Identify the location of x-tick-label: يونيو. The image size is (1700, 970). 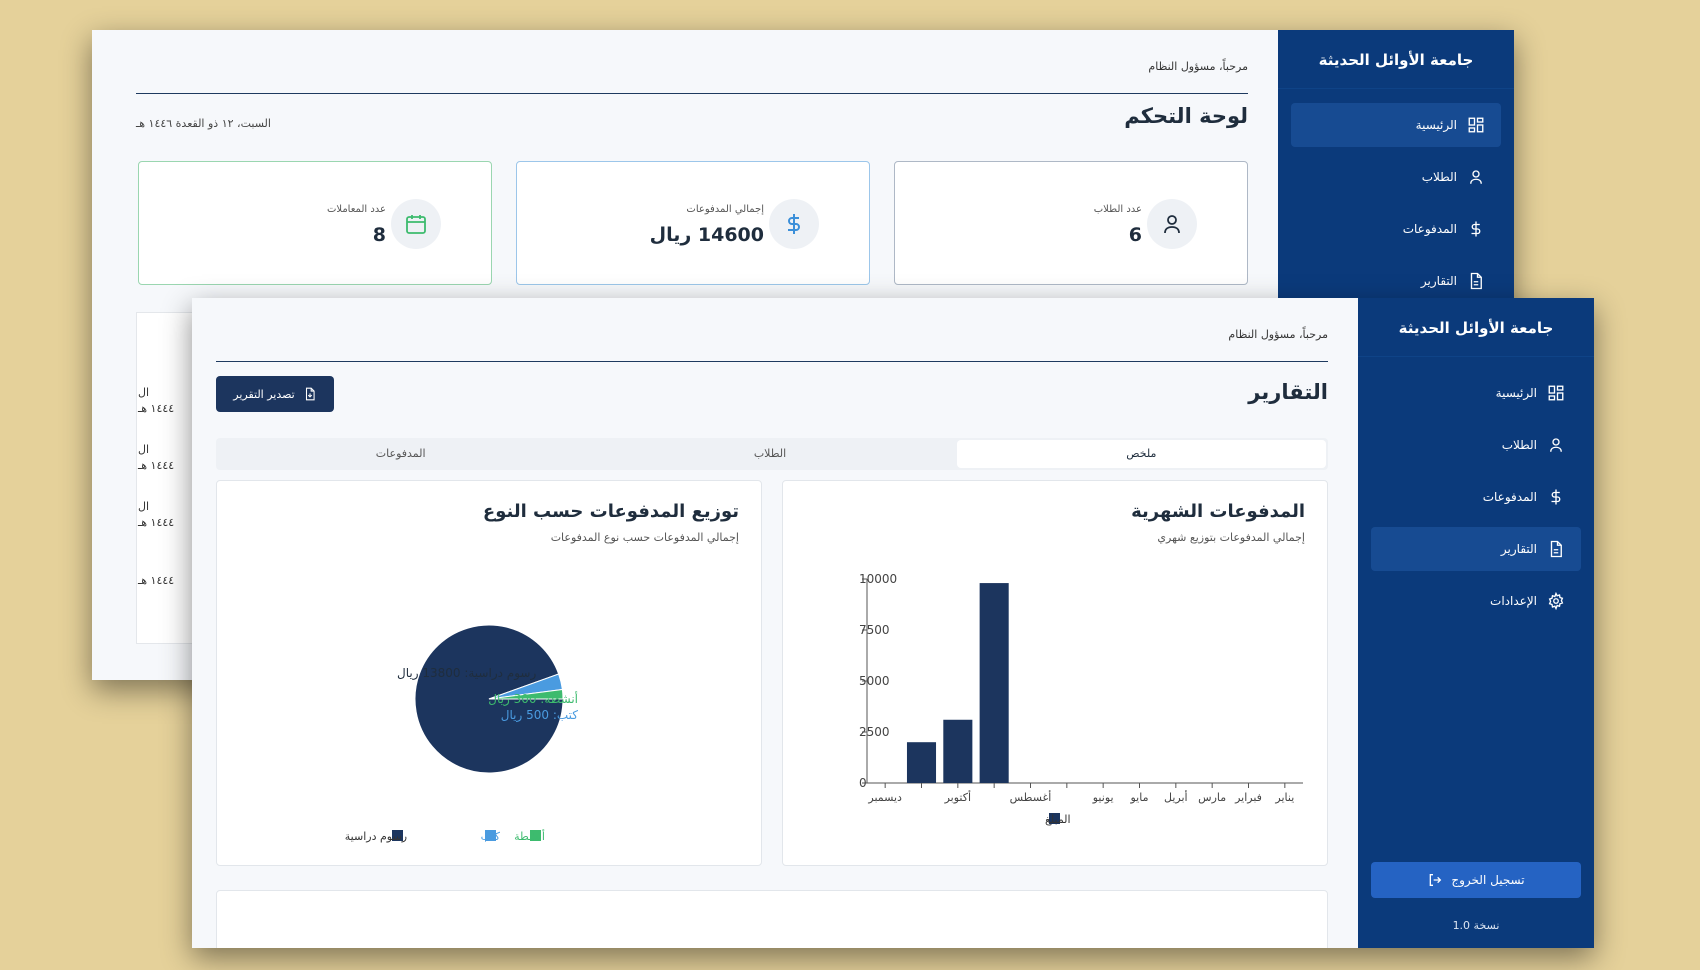
(1103, 797).